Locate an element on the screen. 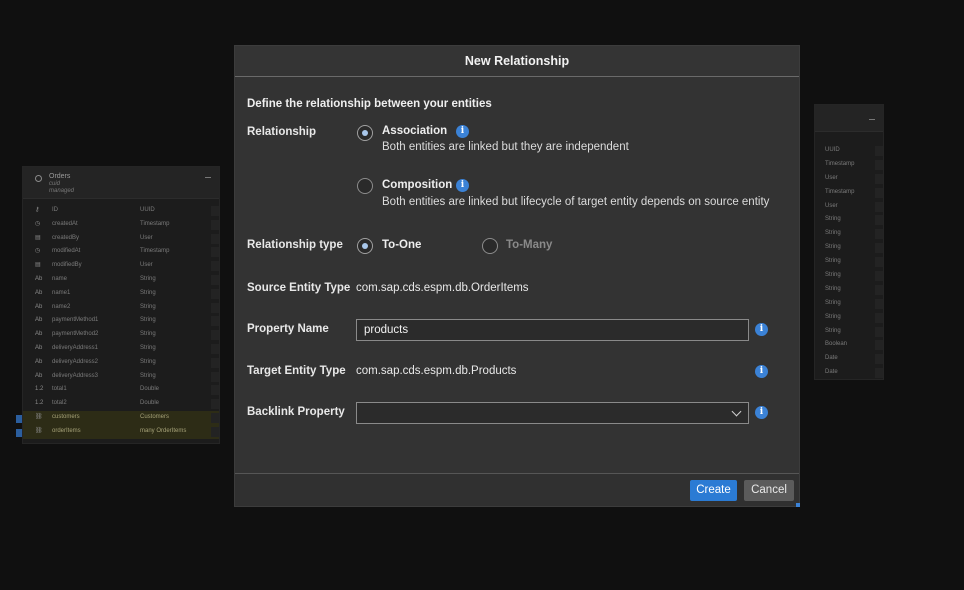  field-name: ID is located at coordinates (55, 210).